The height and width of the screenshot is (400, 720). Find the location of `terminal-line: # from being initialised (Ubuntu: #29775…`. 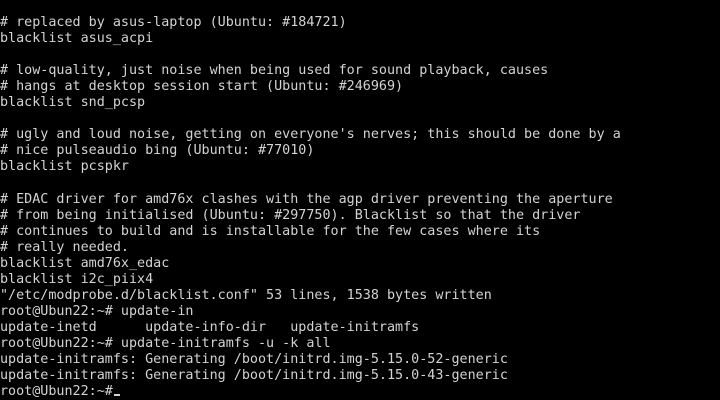

terminal-line: # from being initialised (Ubuntu: #29775… is located at coordinates (290, 215).